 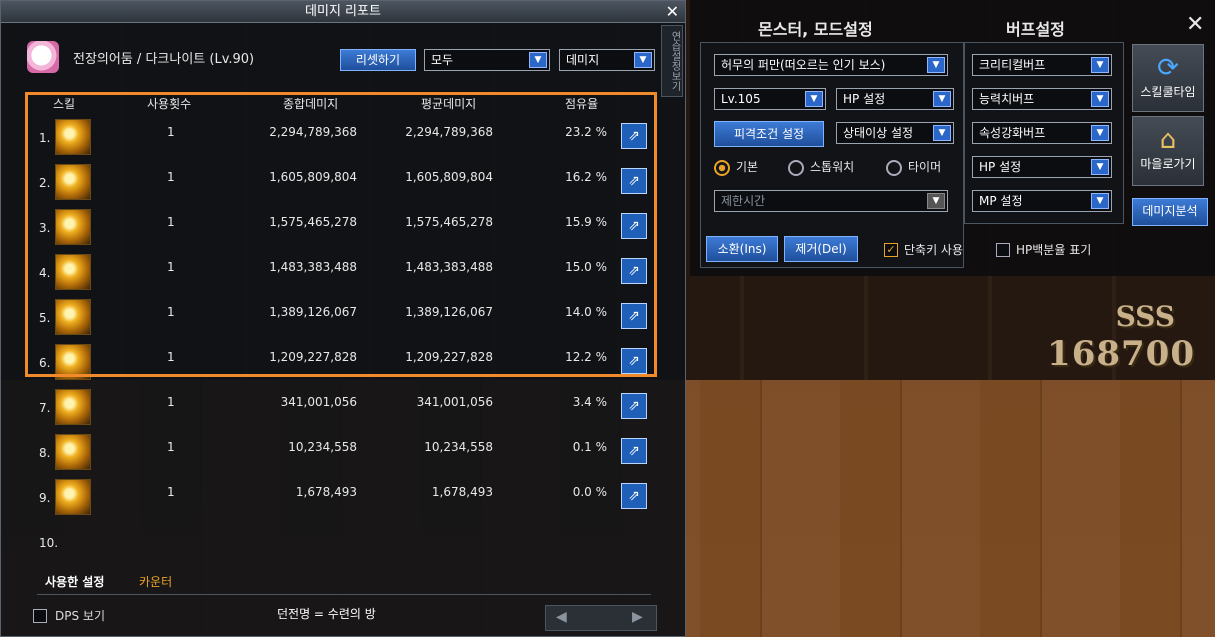 I want to click on hit-condition-button: 피격조건 설정, so click(x=769, y=134).